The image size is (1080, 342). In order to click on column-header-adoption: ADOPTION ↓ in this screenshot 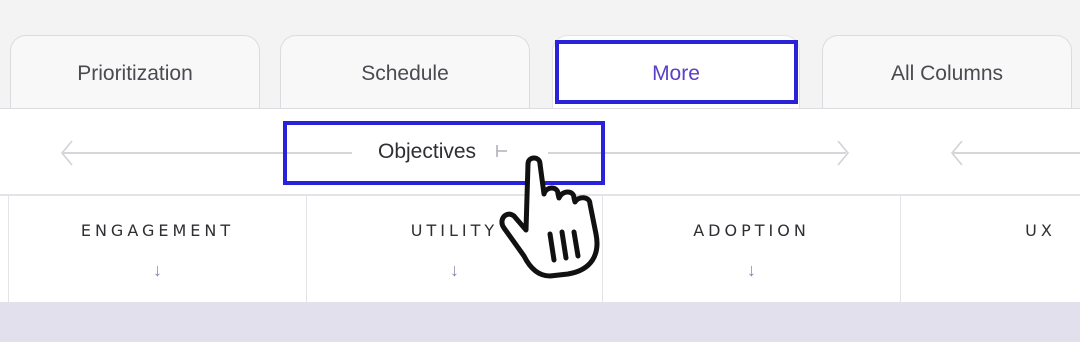, I will do `click(752, 248)`.